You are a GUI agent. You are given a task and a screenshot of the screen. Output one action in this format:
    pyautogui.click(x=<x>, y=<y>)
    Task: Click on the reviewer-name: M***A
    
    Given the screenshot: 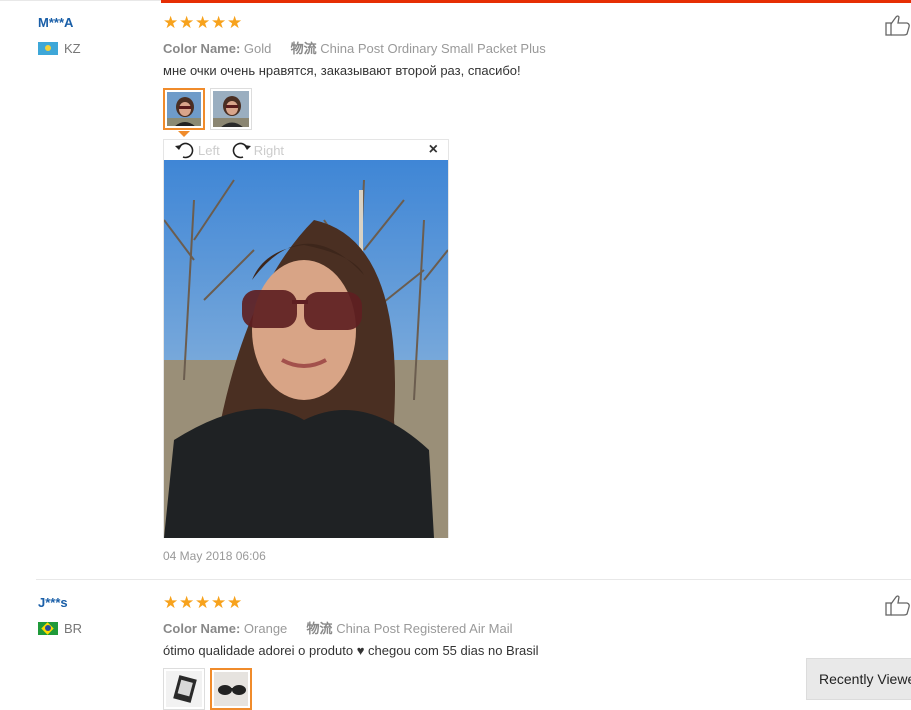 What is the action you would take?
    pyautogui.click(x=56, y=22)
    